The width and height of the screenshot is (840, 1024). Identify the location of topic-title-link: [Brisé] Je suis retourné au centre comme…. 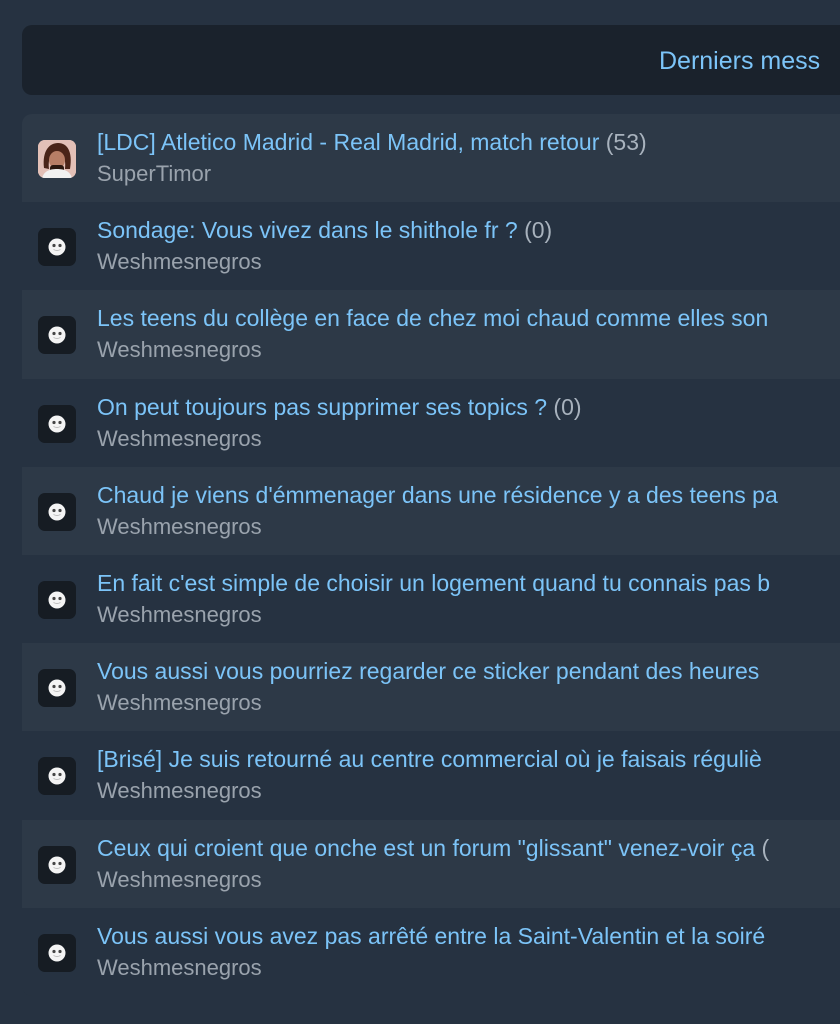
(429, 759).